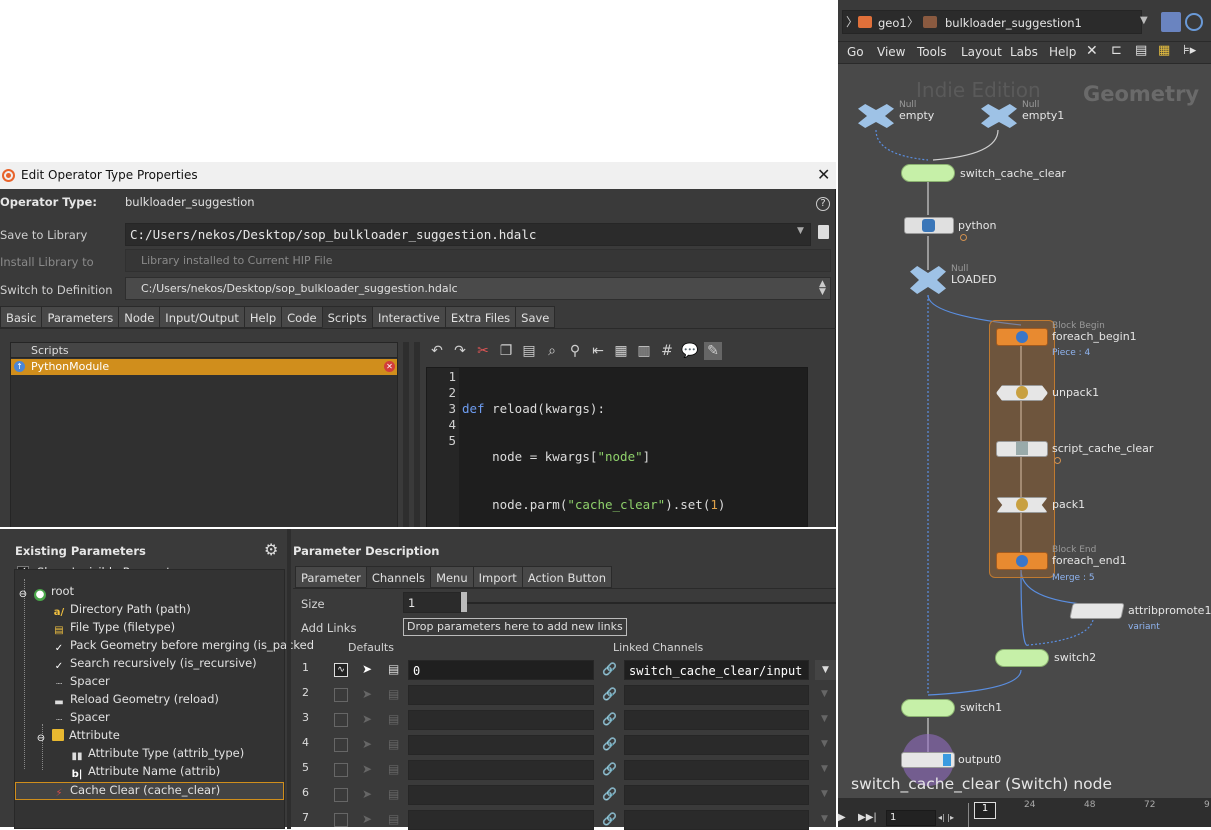 The height and width of the screenshot is (830, 1211). What do you see at coordinates (80, 317) in the screenshot?
I see `tab-parameters: Parameters` at bounding box center [80, 317].